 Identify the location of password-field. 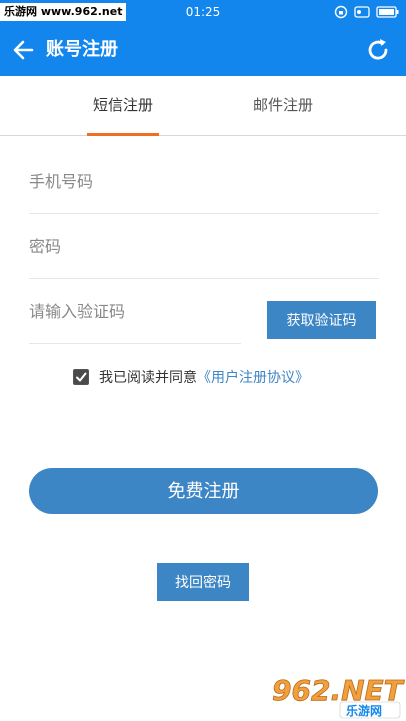
(204, 247).